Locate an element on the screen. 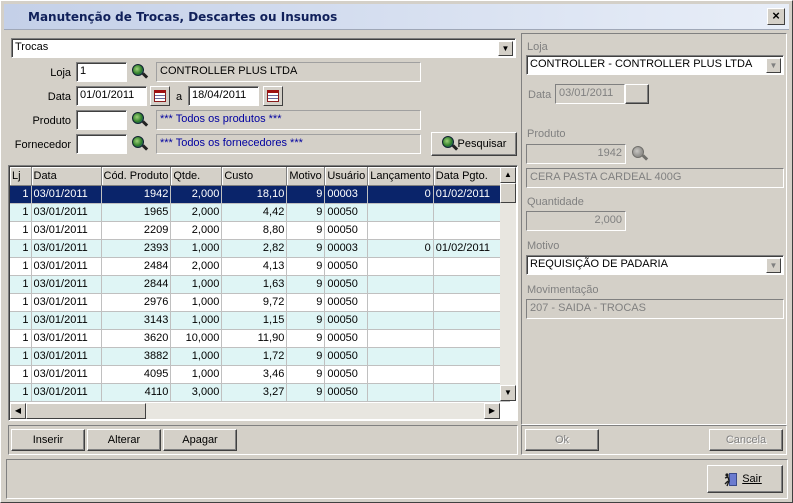 The height and width of the screenshot is (503, 793). cancel-button: Cancela is located at coordinates (746, 440).